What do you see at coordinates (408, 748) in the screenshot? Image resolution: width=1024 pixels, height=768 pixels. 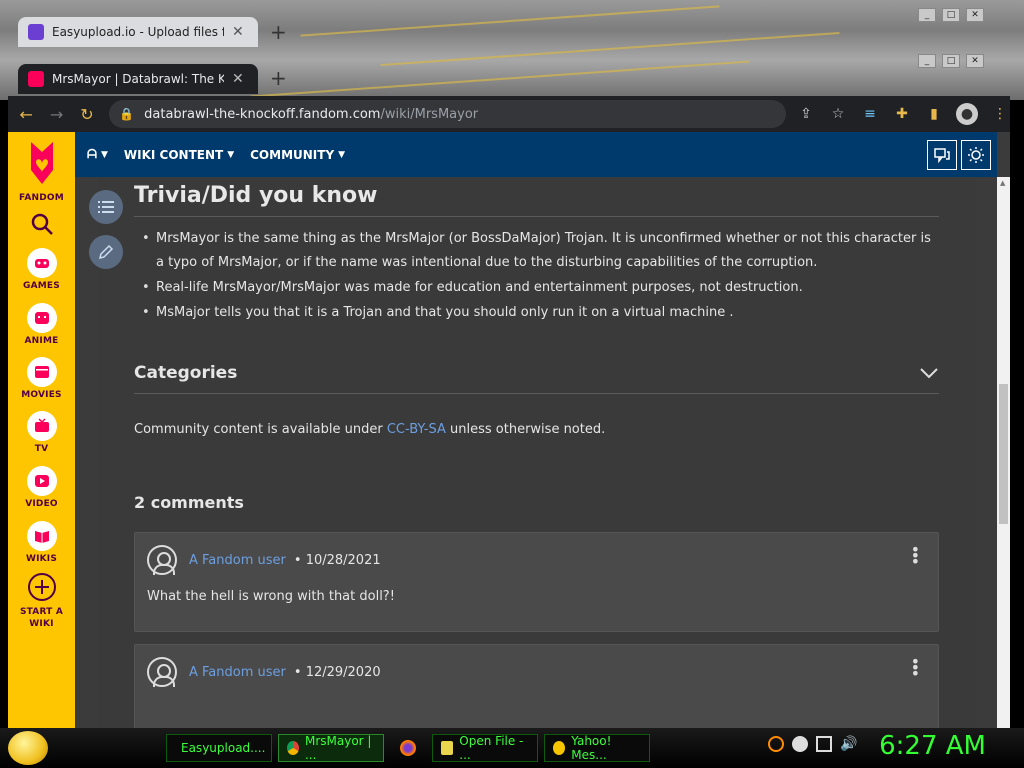 I see `firefox-icon` at bounding box center [408, 748].